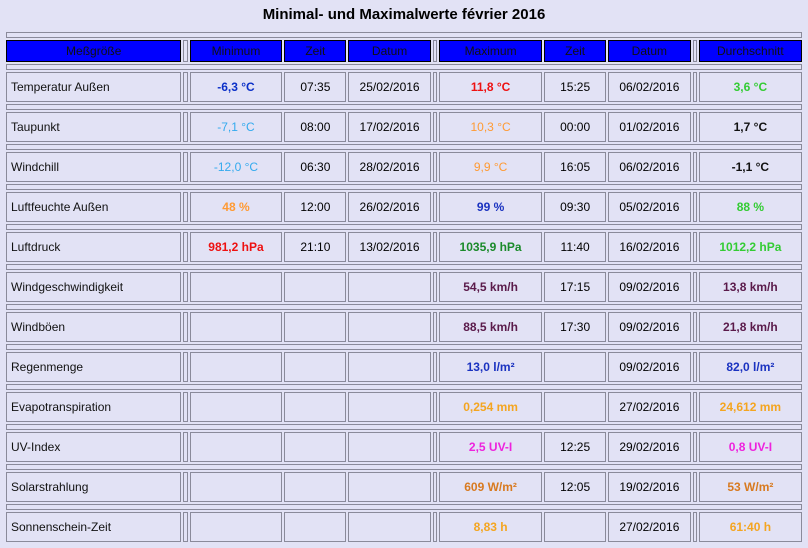 This screenshot has width=808, height=548. What do you see at coordinates (750, 527) in the screenshot?
I see `avg-value: 61:40 h` at bounding box center [750, 527].